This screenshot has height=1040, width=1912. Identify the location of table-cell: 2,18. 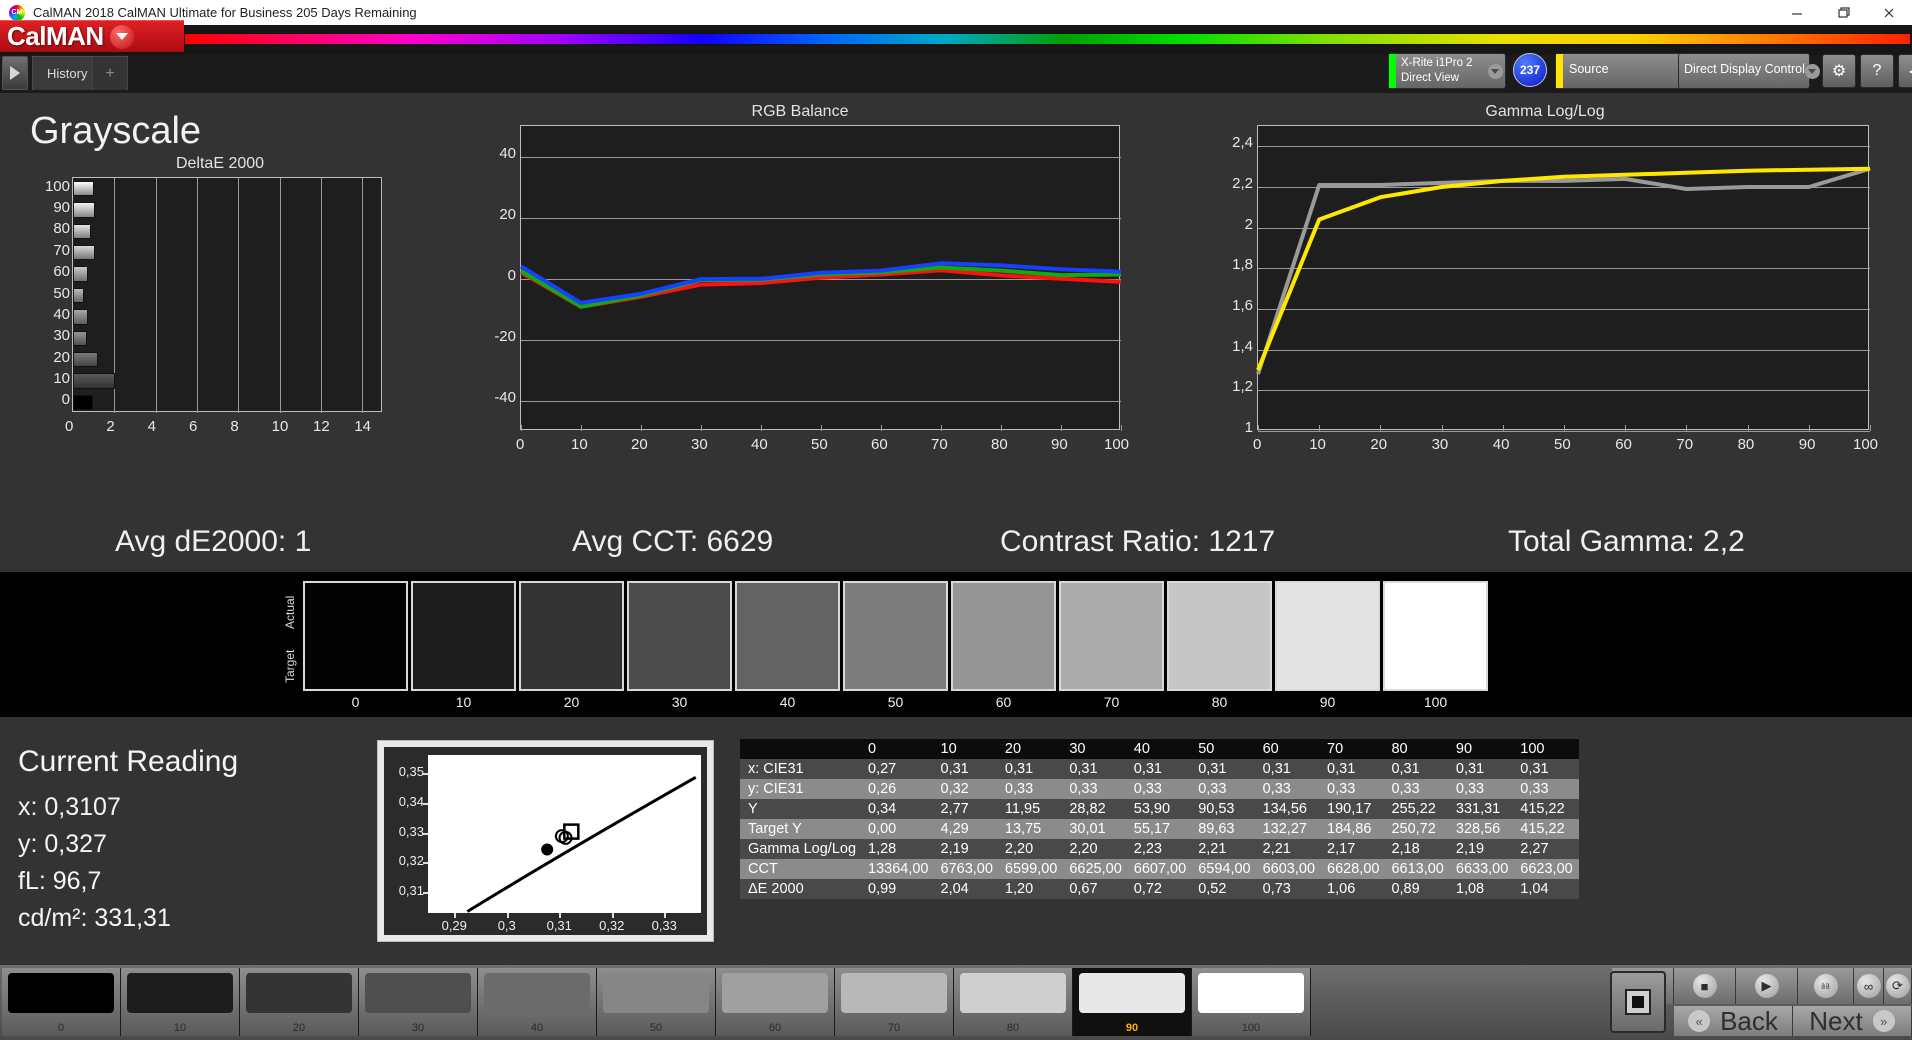
(1405, 849).